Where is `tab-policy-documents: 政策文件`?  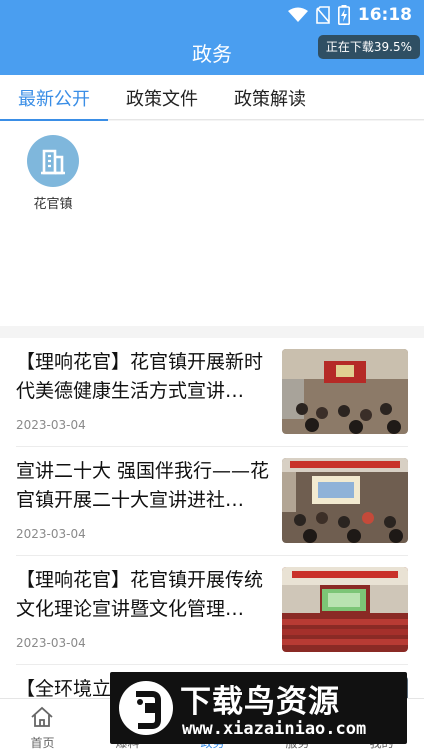
tab-policy-documents: 政策文件 is located at coordinates (162, 97).